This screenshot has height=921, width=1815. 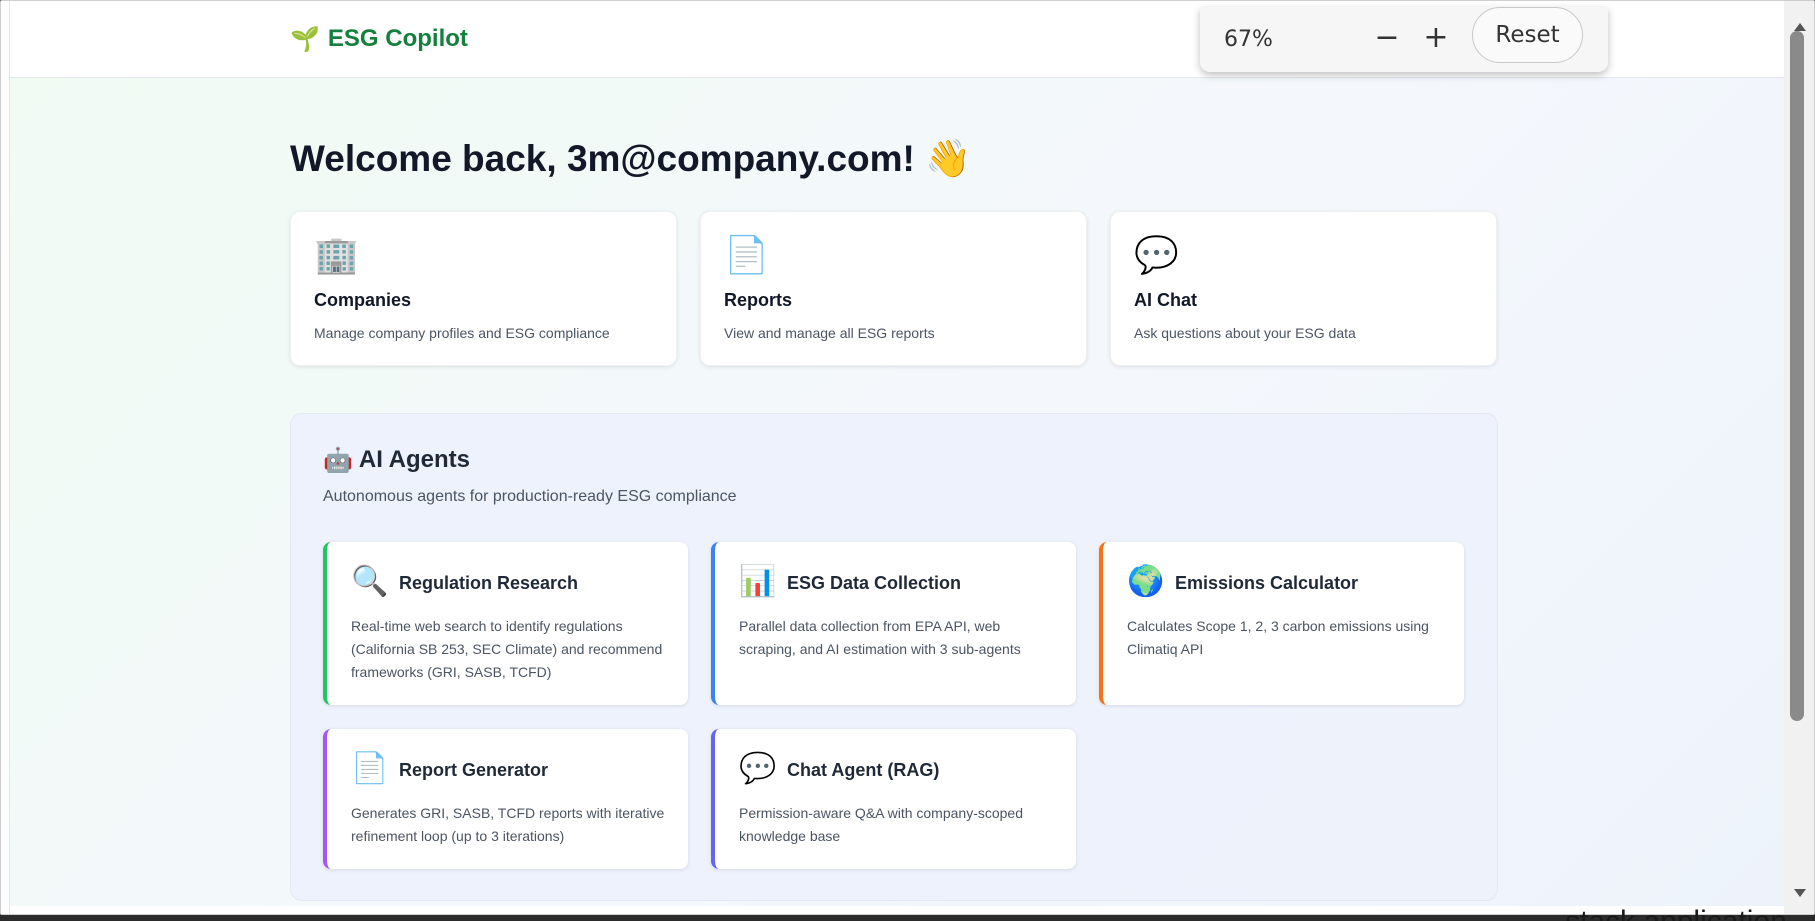 What do you see at coordinates (1248, 39) in the screenshot?
I see `zoom-level: 67%` at bounding box center [1248, 39].